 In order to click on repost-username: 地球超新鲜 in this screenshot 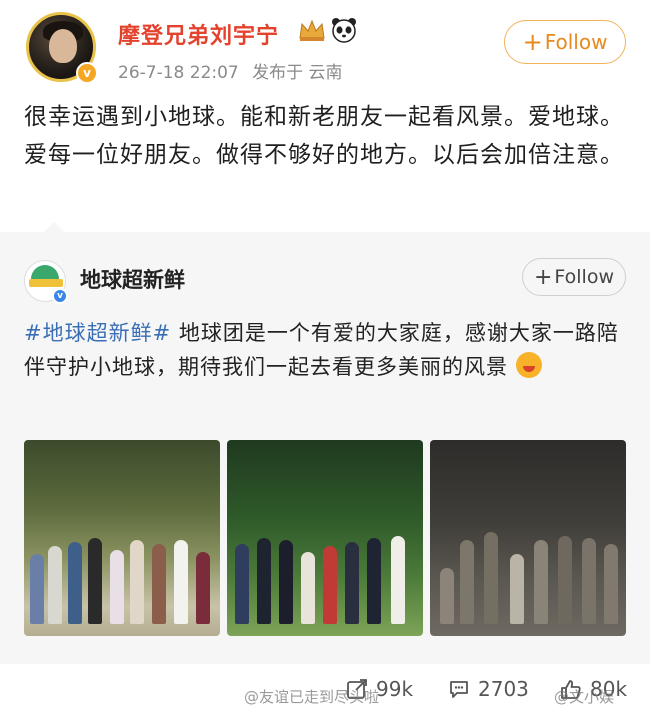, I will do `click(132, 279)`.